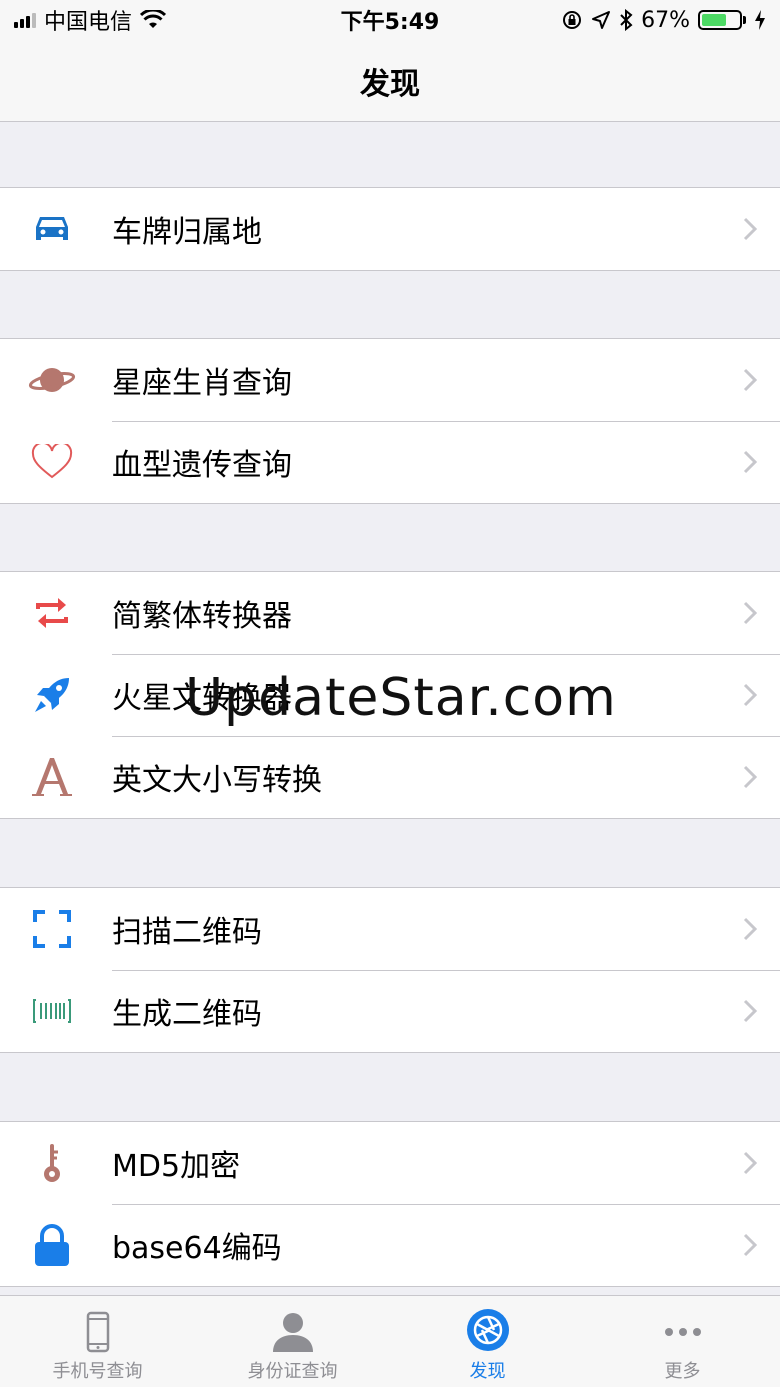 The height and width of the screenshot is (1387, 780). What do you see at coordinates (25, 20) in the screenshot?
I see `signal-strength-icon` at bounding box center [25, 20].